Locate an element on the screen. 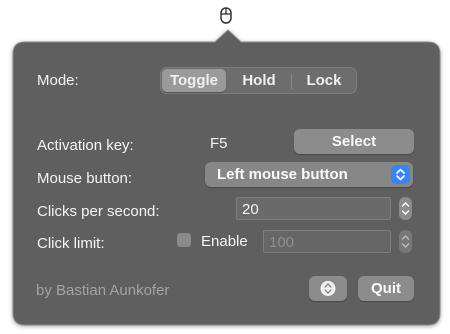 The image size is (450, 334). mode-lock-segment: Lock is located at coordinates (324, 80).